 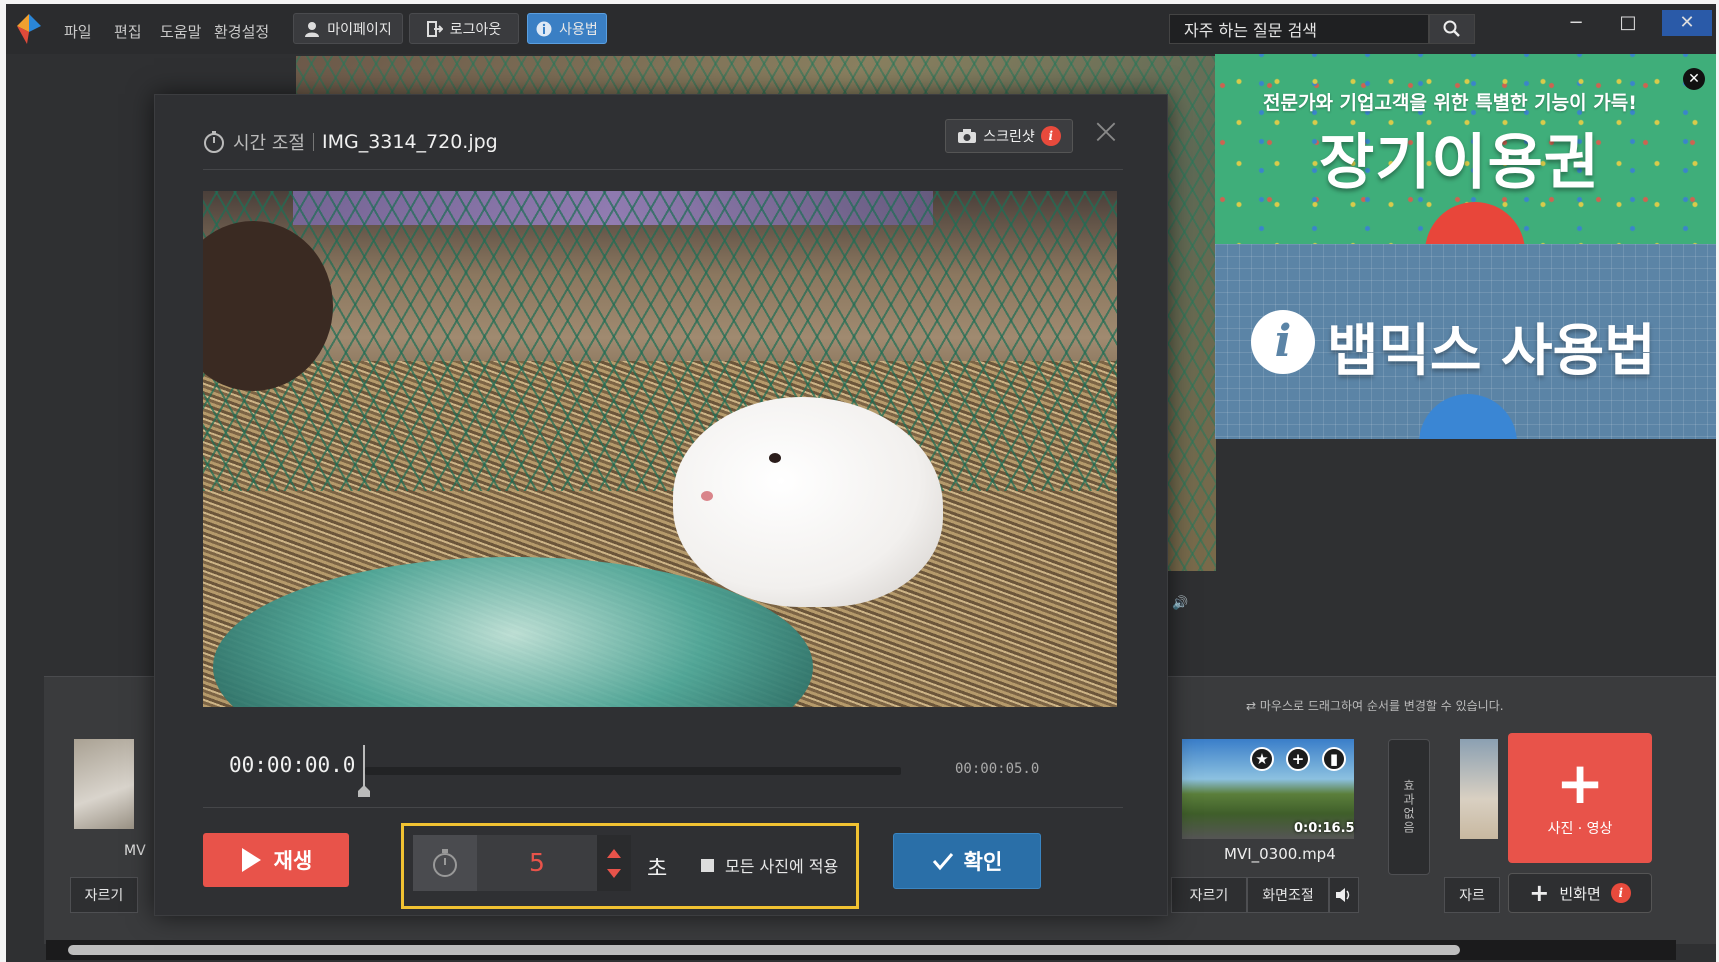 What do you see at coordinates (1459, 163) in the screenshot?
I see `ad1-title: 장기이용권` at bounding box center [1459, 163].